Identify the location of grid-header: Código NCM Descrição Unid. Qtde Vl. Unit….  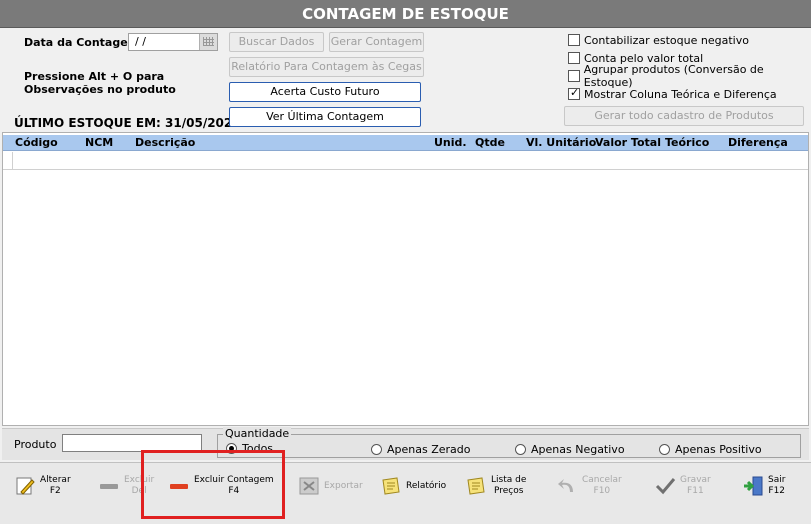
(405, 143).